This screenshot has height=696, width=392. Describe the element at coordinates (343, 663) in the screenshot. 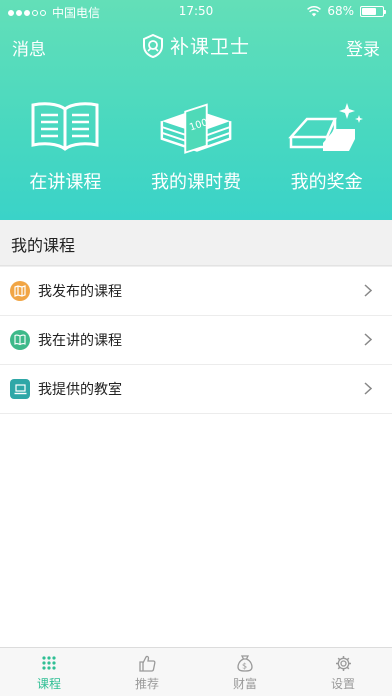

I see `gear-icon` at that location.